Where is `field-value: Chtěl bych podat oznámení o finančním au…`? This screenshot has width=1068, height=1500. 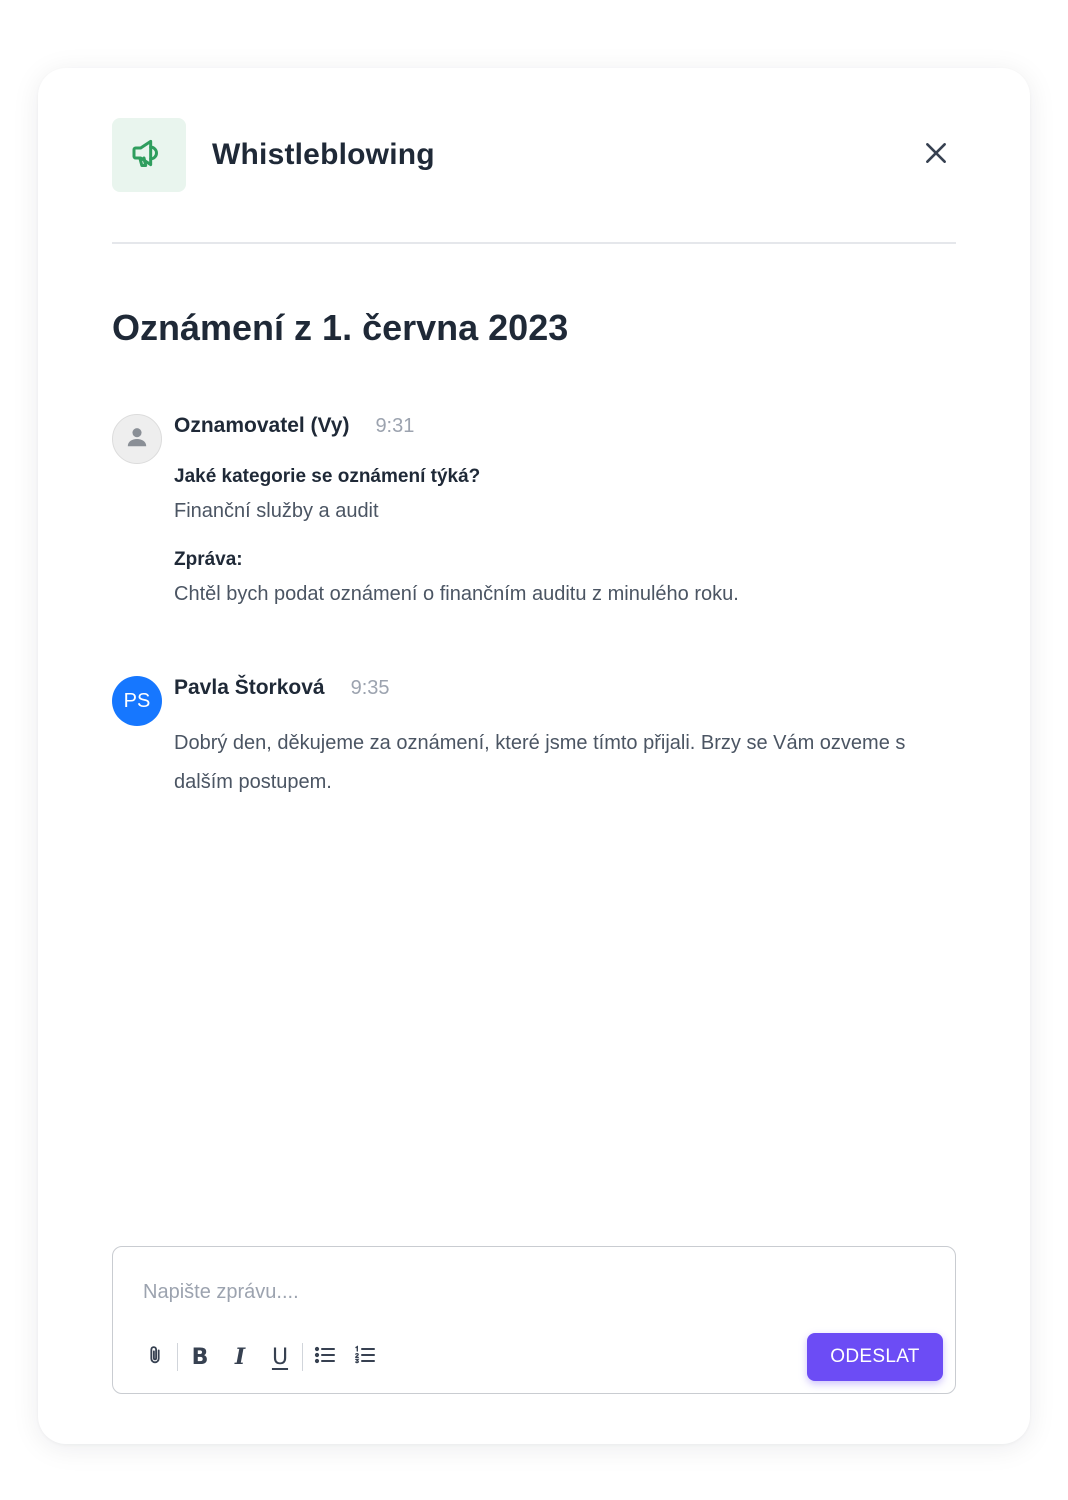 field-value: Chtěl bych podat oznámení o finančním au… is located at coordinates (456, 594).